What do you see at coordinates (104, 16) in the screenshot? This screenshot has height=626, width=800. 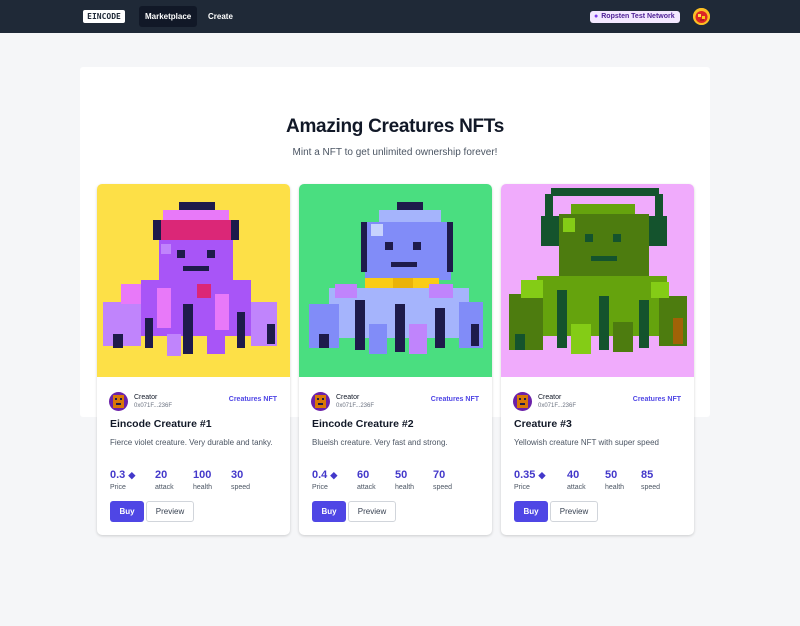 I see `eincode-logo: EINCODE` at bounding box center [104, 16].